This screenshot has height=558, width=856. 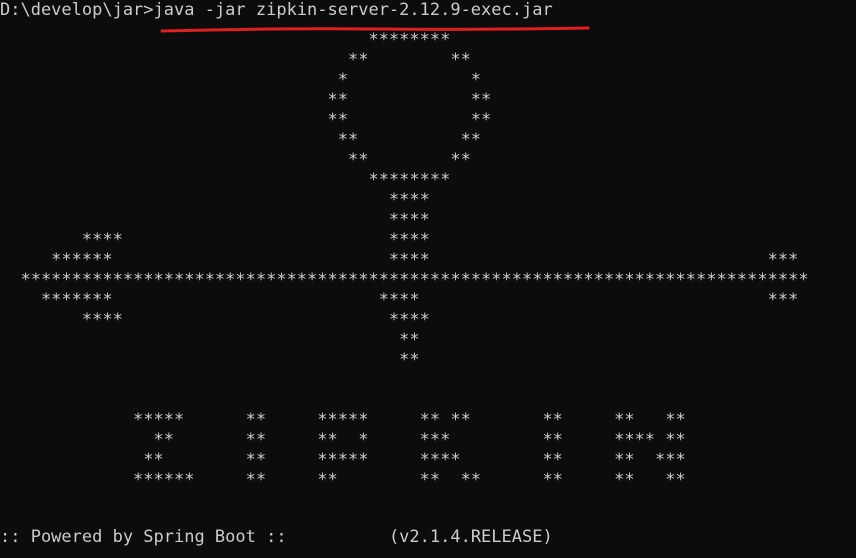 What do you see at coordinates (470, 537) in the screenshot?
I see `version-text: (v2.1.4.RELEASE)` at bounding box center [470, 537].